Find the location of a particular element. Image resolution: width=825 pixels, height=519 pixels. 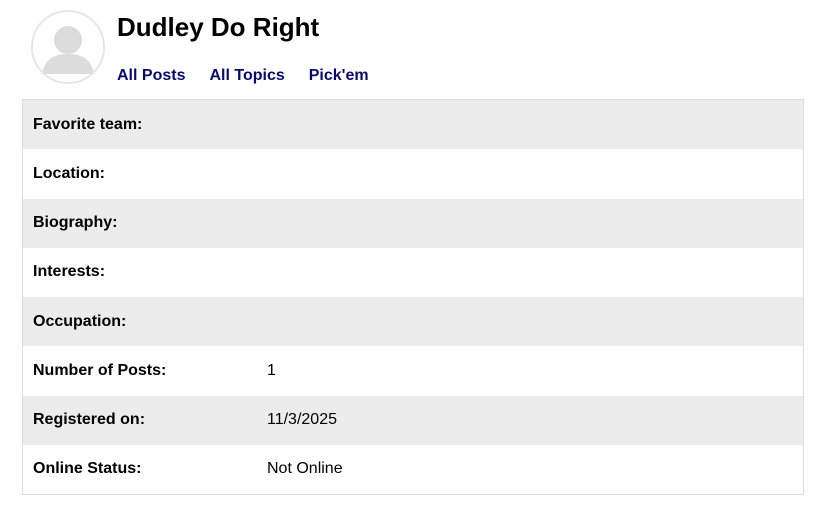

detail-label: Online Status: is located at coordinates (87, 469).